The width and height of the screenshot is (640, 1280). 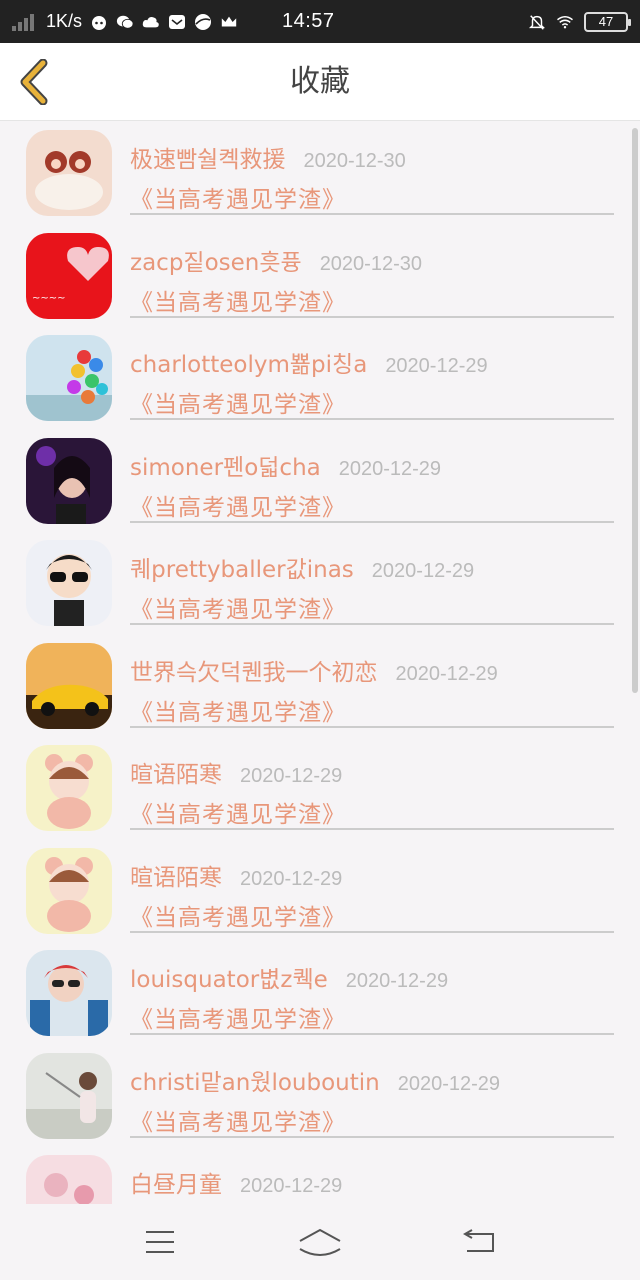 I want to click on ball-icon, so click(x=203, y=22).